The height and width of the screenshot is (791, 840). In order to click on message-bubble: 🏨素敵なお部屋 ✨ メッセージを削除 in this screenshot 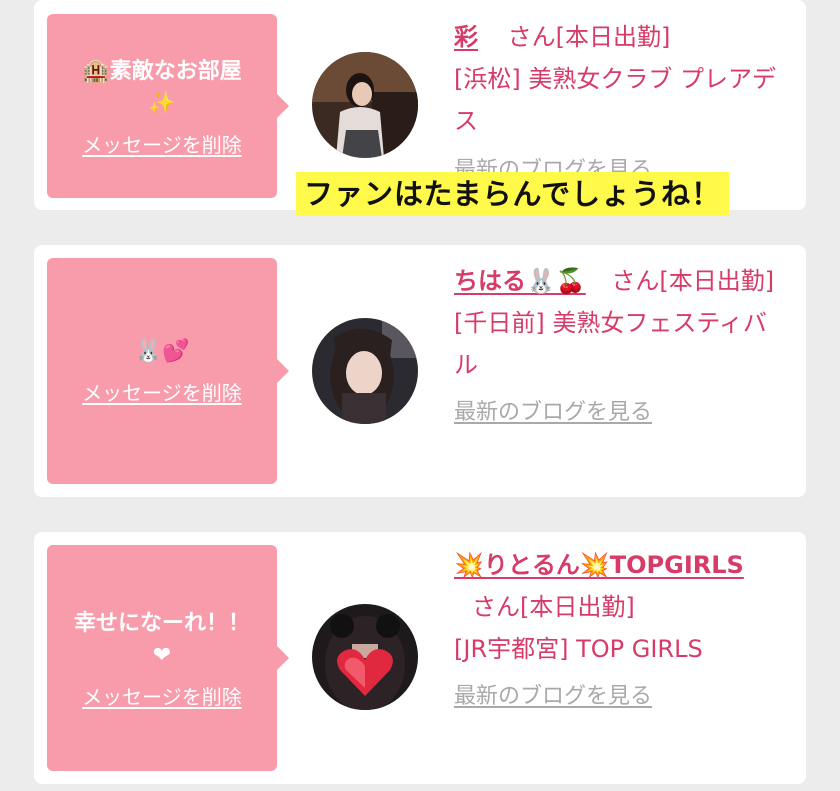, I will do `click(168, 106)`.